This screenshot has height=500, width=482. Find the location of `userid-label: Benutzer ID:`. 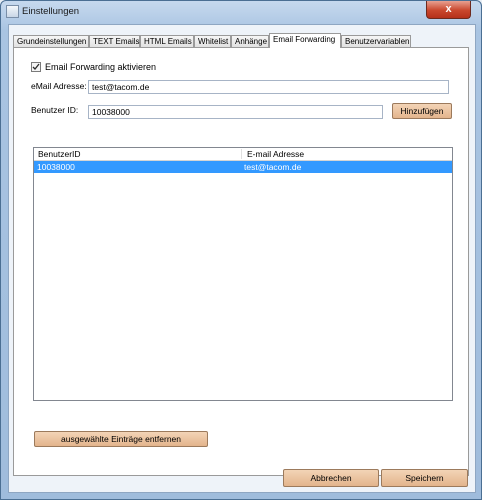

userid-label: Benutzer ID: is located at coordinates (55, 110).